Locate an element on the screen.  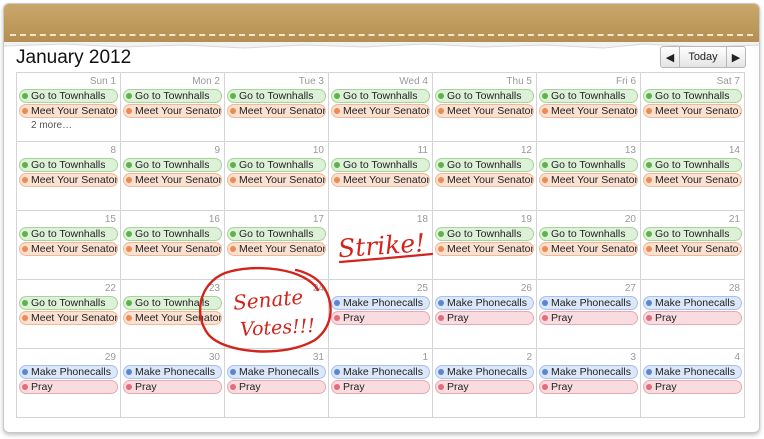
day-cell: Thu 5 Go to Townhalls Meet Your Senators is located at coordinates (485, 107).